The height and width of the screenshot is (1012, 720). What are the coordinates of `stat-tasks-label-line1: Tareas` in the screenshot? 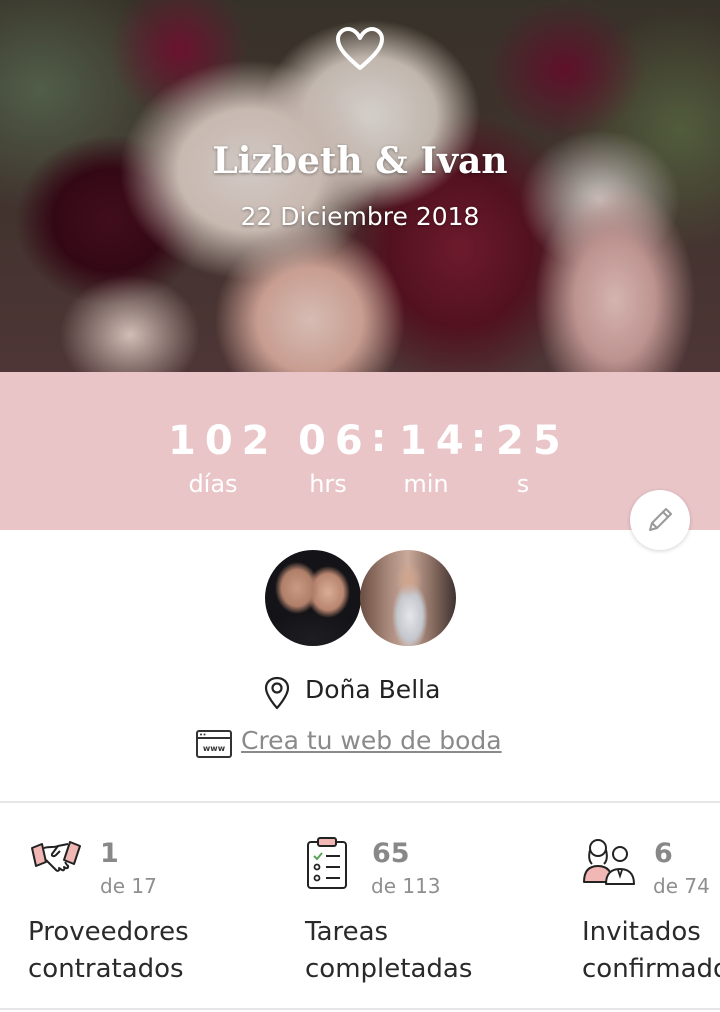 It's located at (347, 932).